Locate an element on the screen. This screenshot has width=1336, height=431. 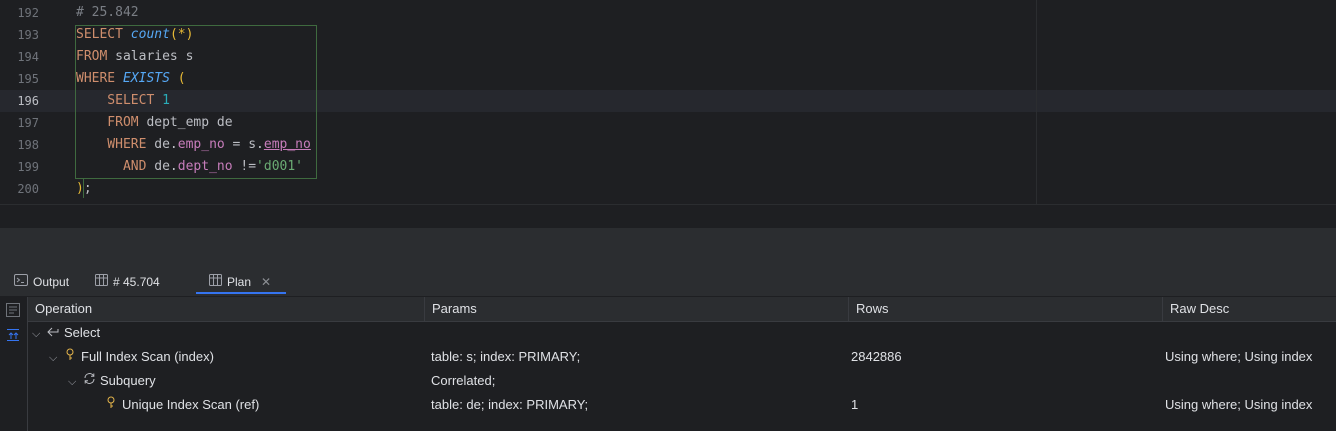
code-line: WHERE EXISTS ( is located at coordinates (131, 79).